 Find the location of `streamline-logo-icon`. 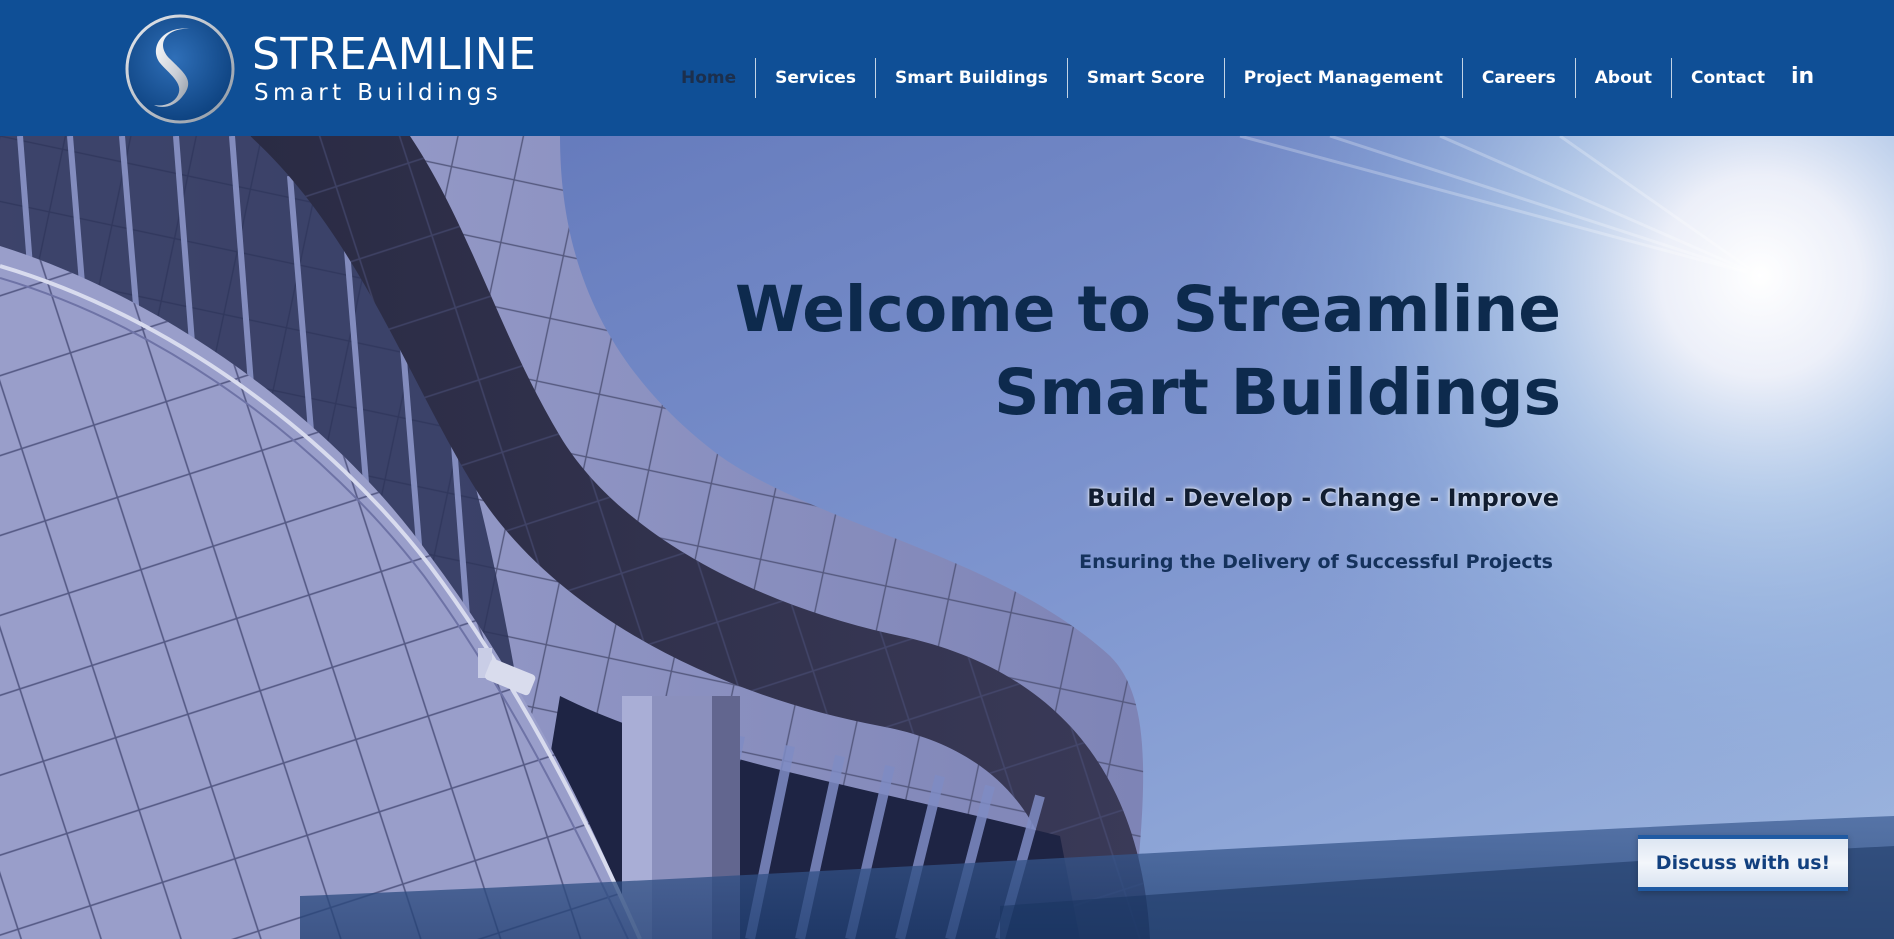

streamline-logo-icon is located at coordinates (180, 69).